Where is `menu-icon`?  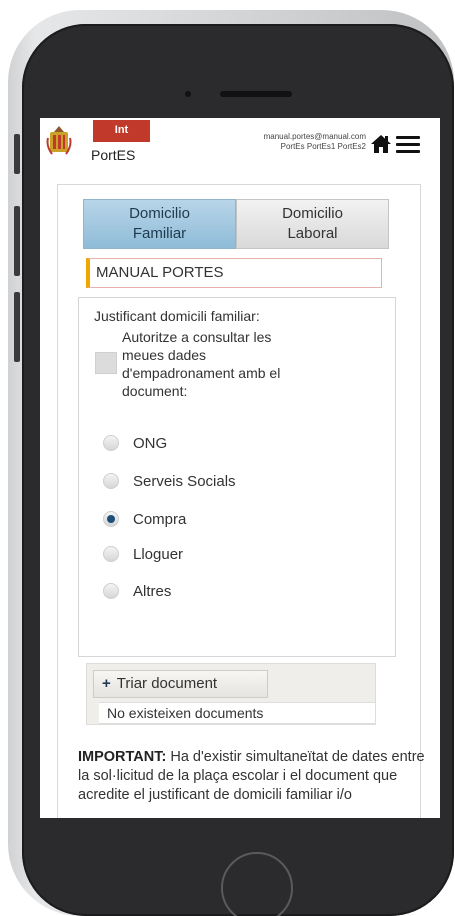 menu-icon is located at coordinates (408, 145).